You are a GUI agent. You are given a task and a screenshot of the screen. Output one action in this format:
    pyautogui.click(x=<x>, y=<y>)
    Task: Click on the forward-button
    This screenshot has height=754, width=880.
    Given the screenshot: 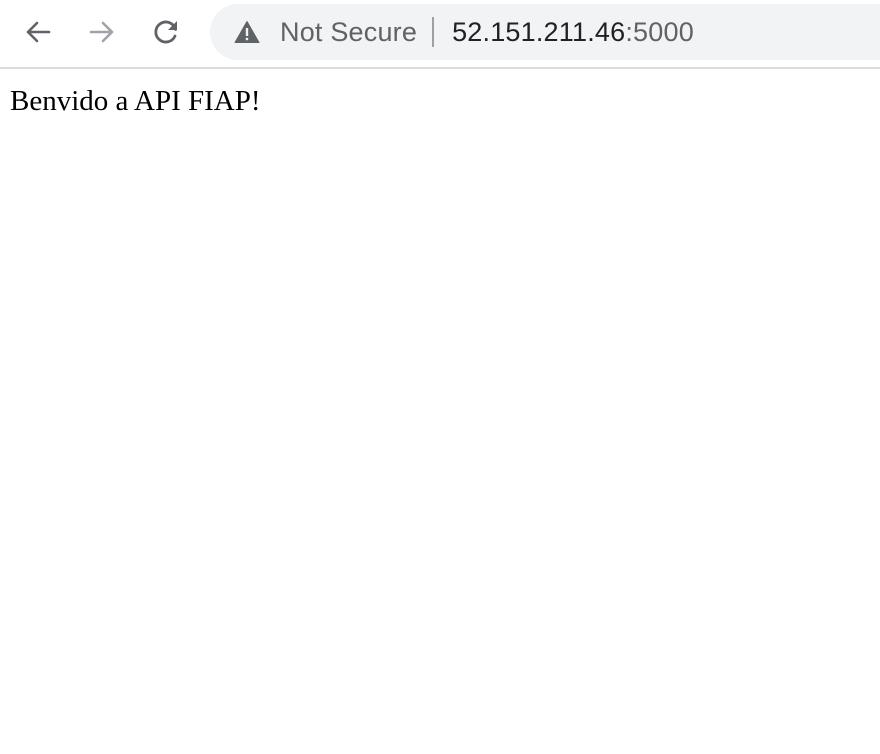 What is the action you would take?
    pyautogui.click(x=102, y=32)
    